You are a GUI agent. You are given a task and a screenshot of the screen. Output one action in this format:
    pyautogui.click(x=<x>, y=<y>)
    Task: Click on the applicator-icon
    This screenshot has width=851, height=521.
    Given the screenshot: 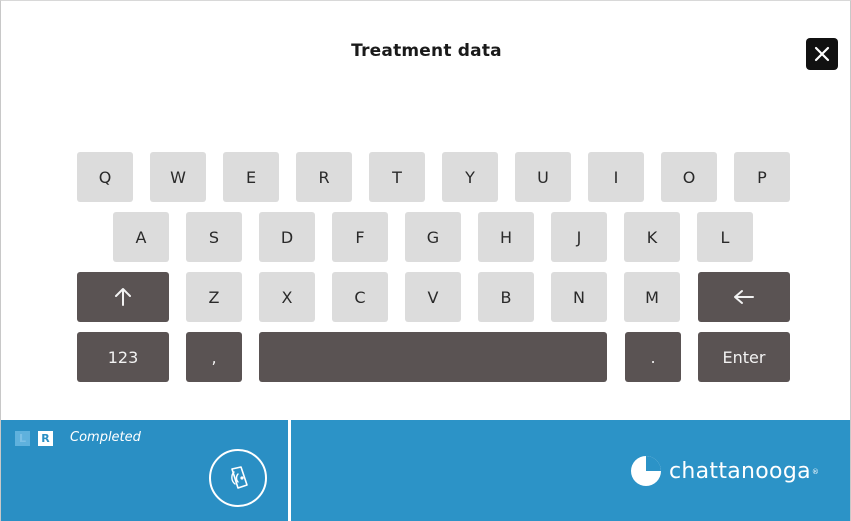 What is the action you would take?
    pyautogui.click(x=239, y=477)
    